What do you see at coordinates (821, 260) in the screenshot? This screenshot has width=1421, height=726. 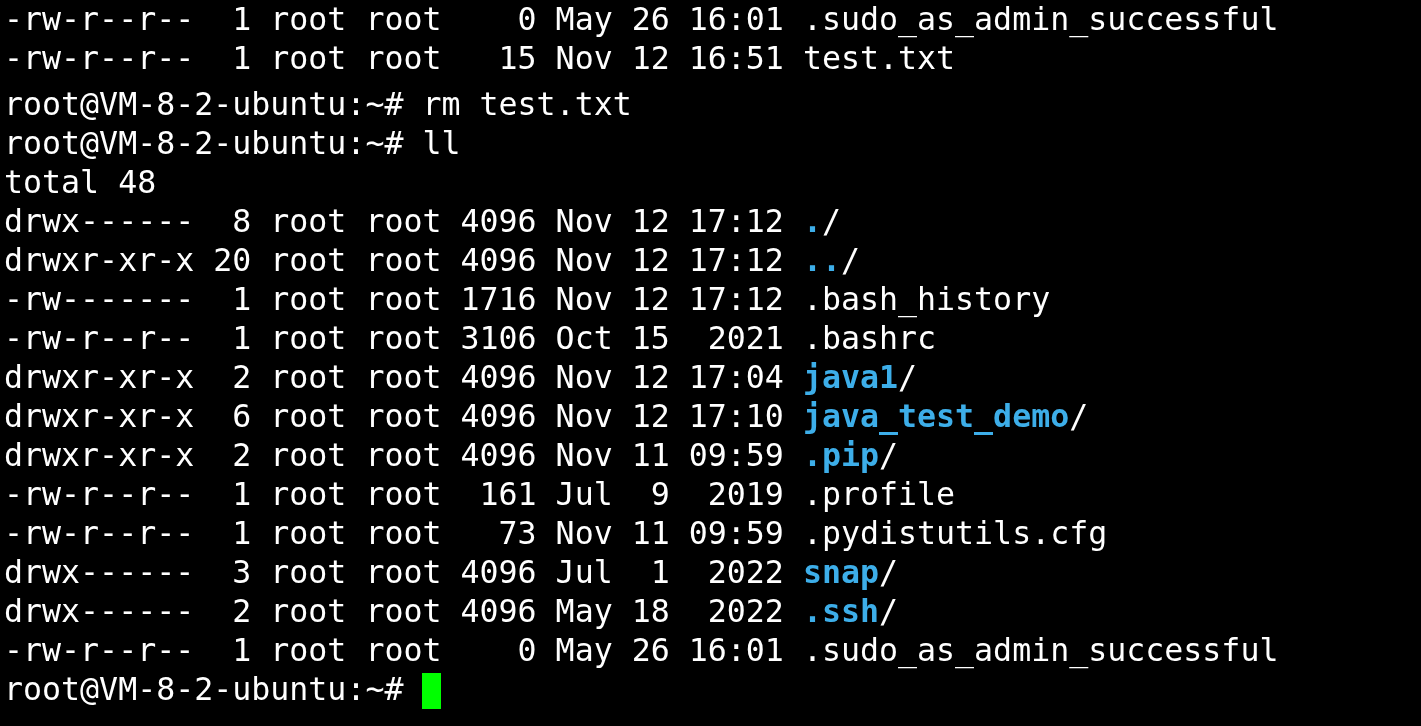 I see `directory-name: ..` at bounding box center [821, 260].